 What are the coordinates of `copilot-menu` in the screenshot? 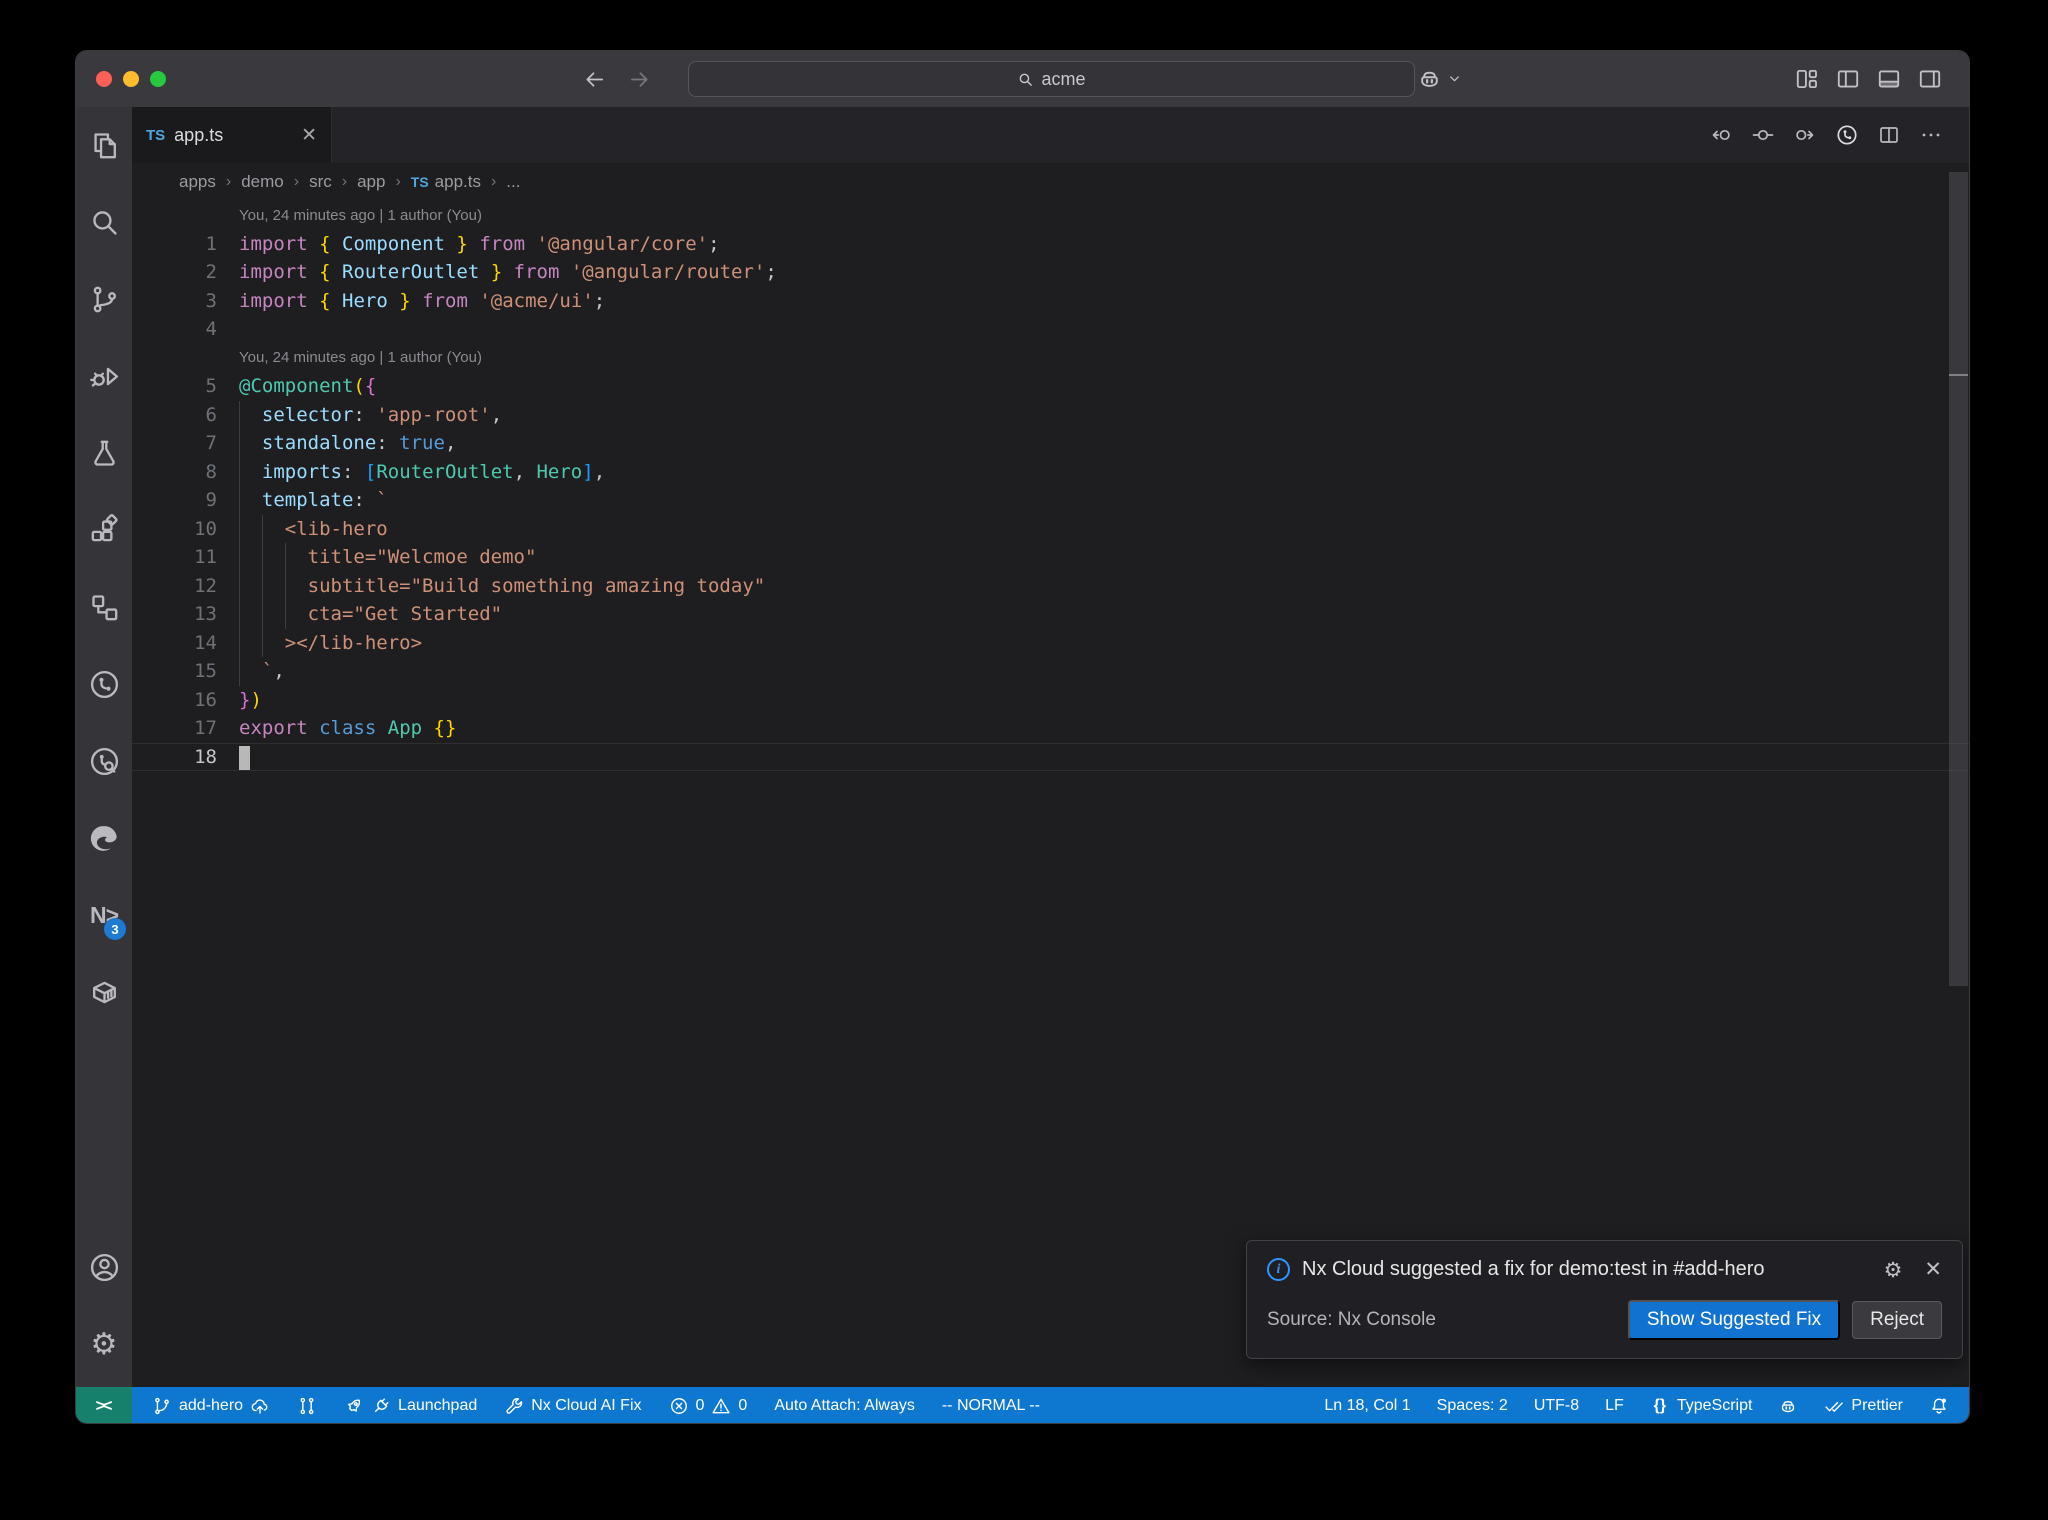 It's located at (1439, 78).